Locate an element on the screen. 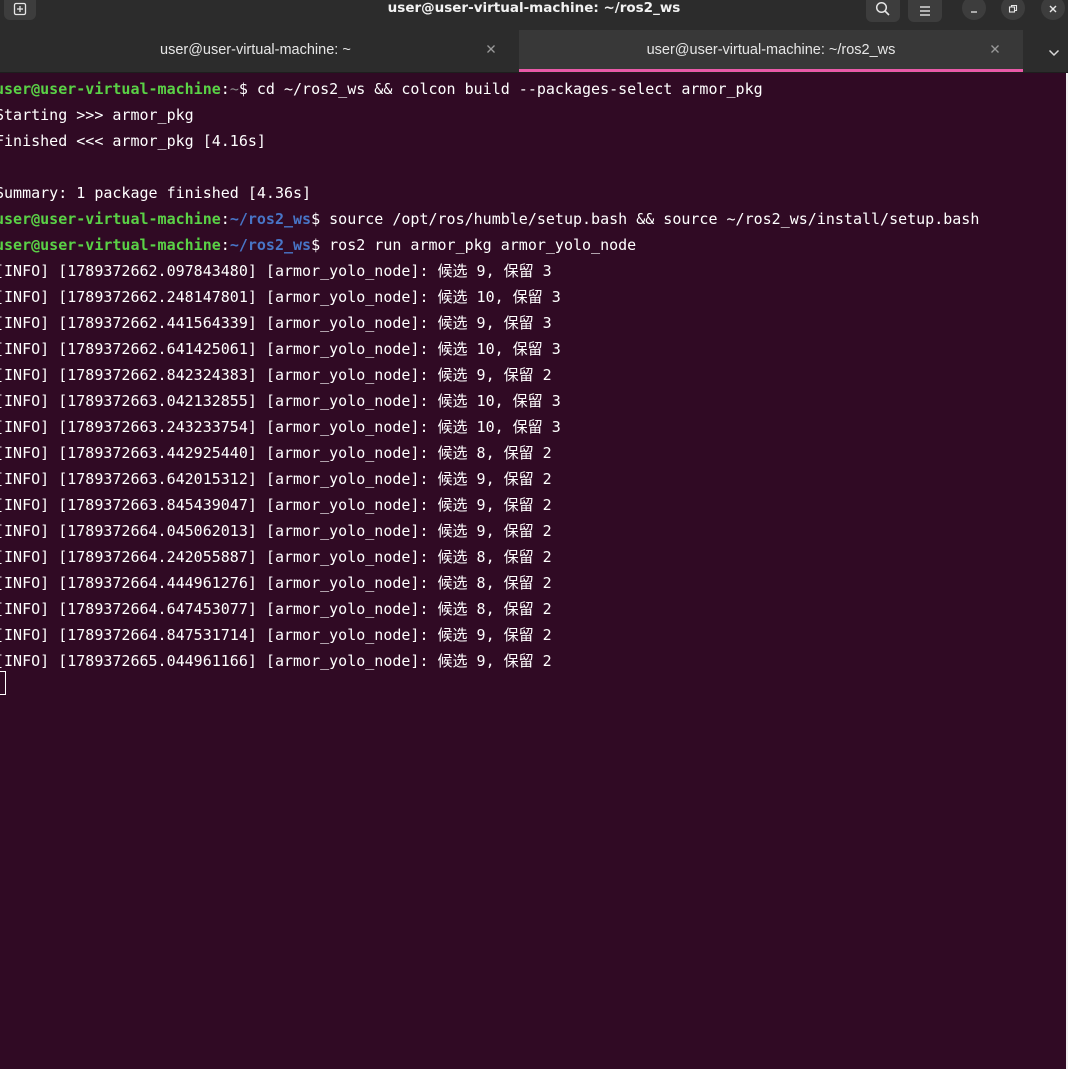 The width and height of the screenshot is (1068, 1069). menu-button is located at coordinates (925, 11).